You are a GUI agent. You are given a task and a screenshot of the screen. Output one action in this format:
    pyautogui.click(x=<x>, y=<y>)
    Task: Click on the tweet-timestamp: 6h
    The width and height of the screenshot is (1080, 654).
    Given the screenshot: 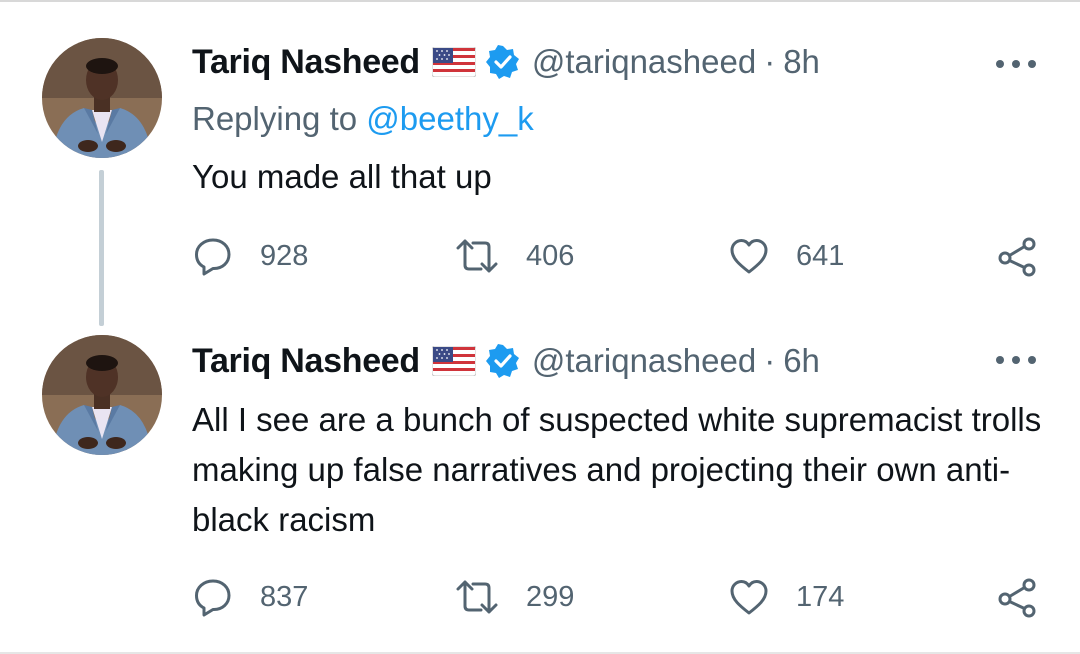 What is the action you would take?
    pyautogui.click(x=801, y=361)
    